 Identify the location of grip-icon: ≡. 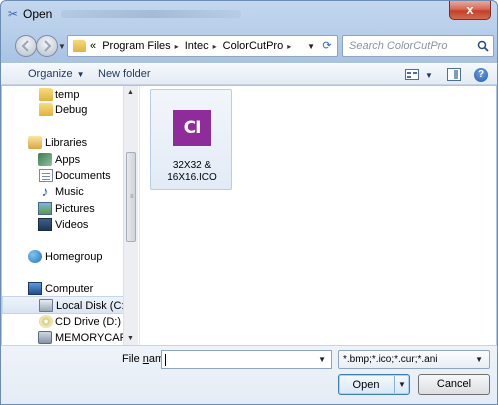
(132, 197).